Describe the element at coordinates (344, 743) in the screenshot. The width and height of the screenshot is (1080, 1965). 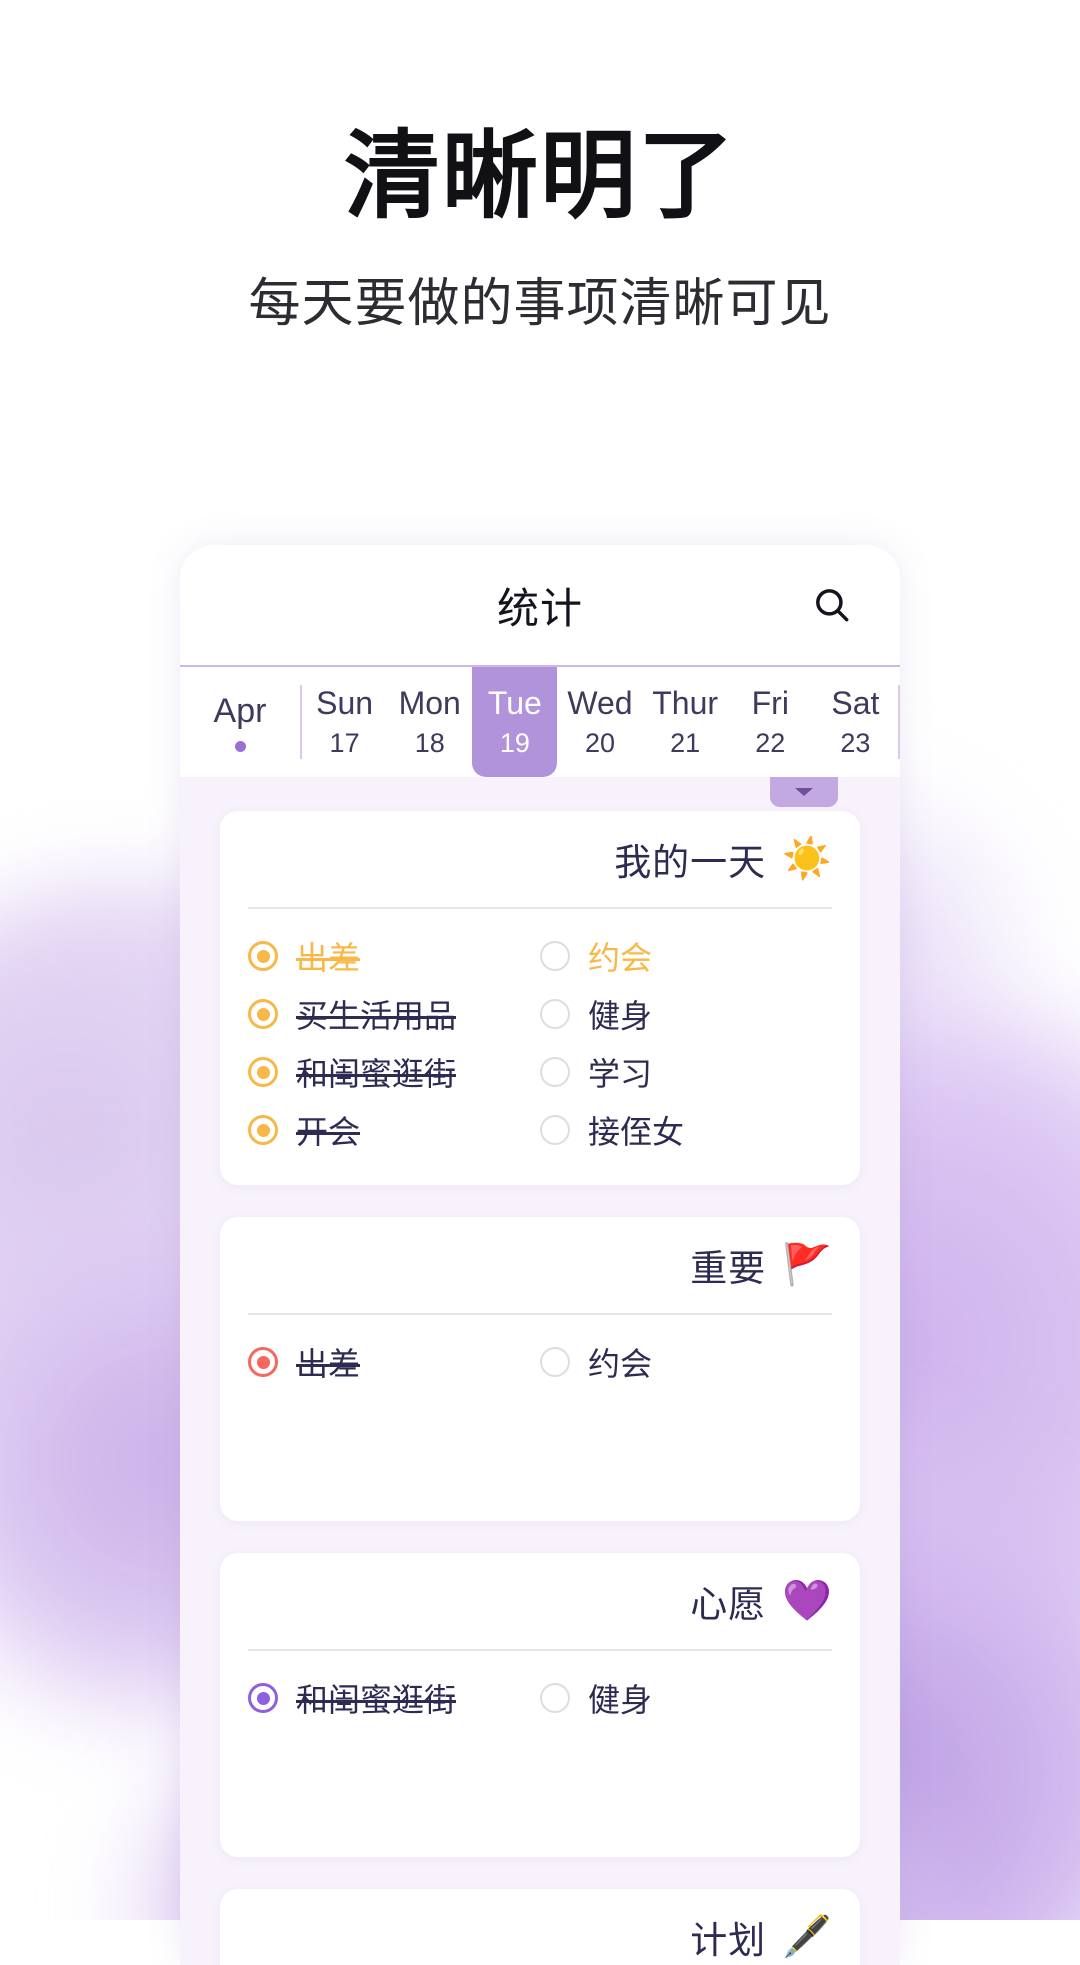
I see `day-number-label: 17` at that location.